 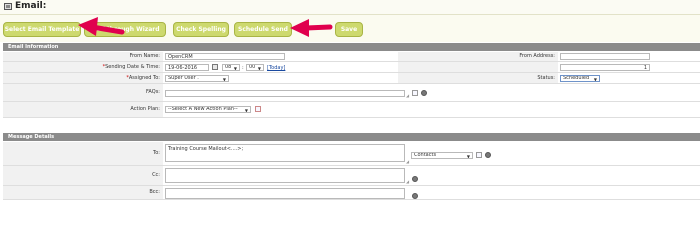 What do you see at coordinates (144, 78) in the screenshot?
I see `assigned-to-label-text: Assigned To:` at bounding box center [144, 78].